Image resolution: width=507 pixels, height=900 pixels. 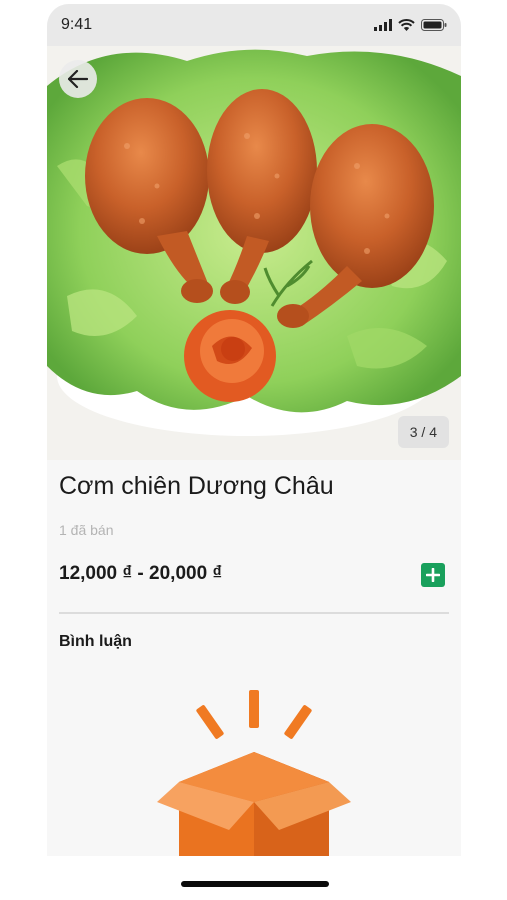 I want to click on status-icons, so click(x=410, y=25).